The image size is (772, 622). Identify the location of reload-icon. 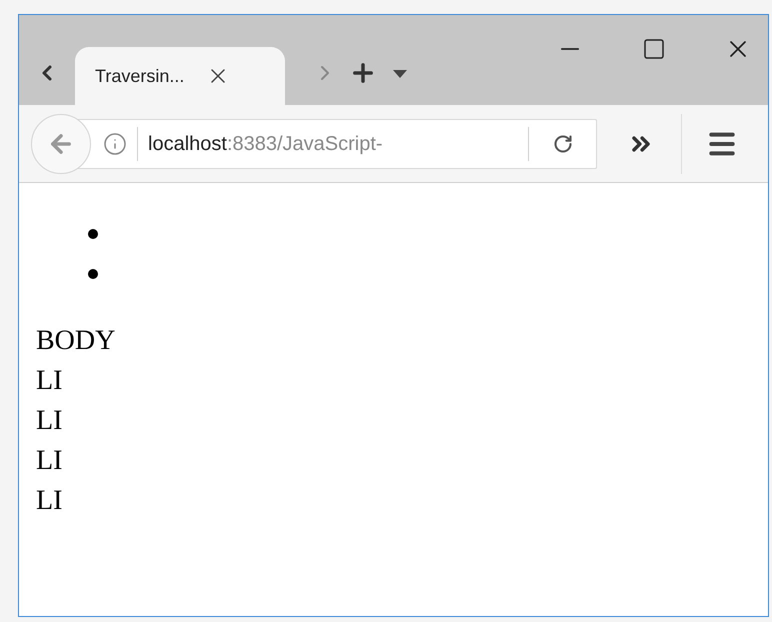
(563, 144).